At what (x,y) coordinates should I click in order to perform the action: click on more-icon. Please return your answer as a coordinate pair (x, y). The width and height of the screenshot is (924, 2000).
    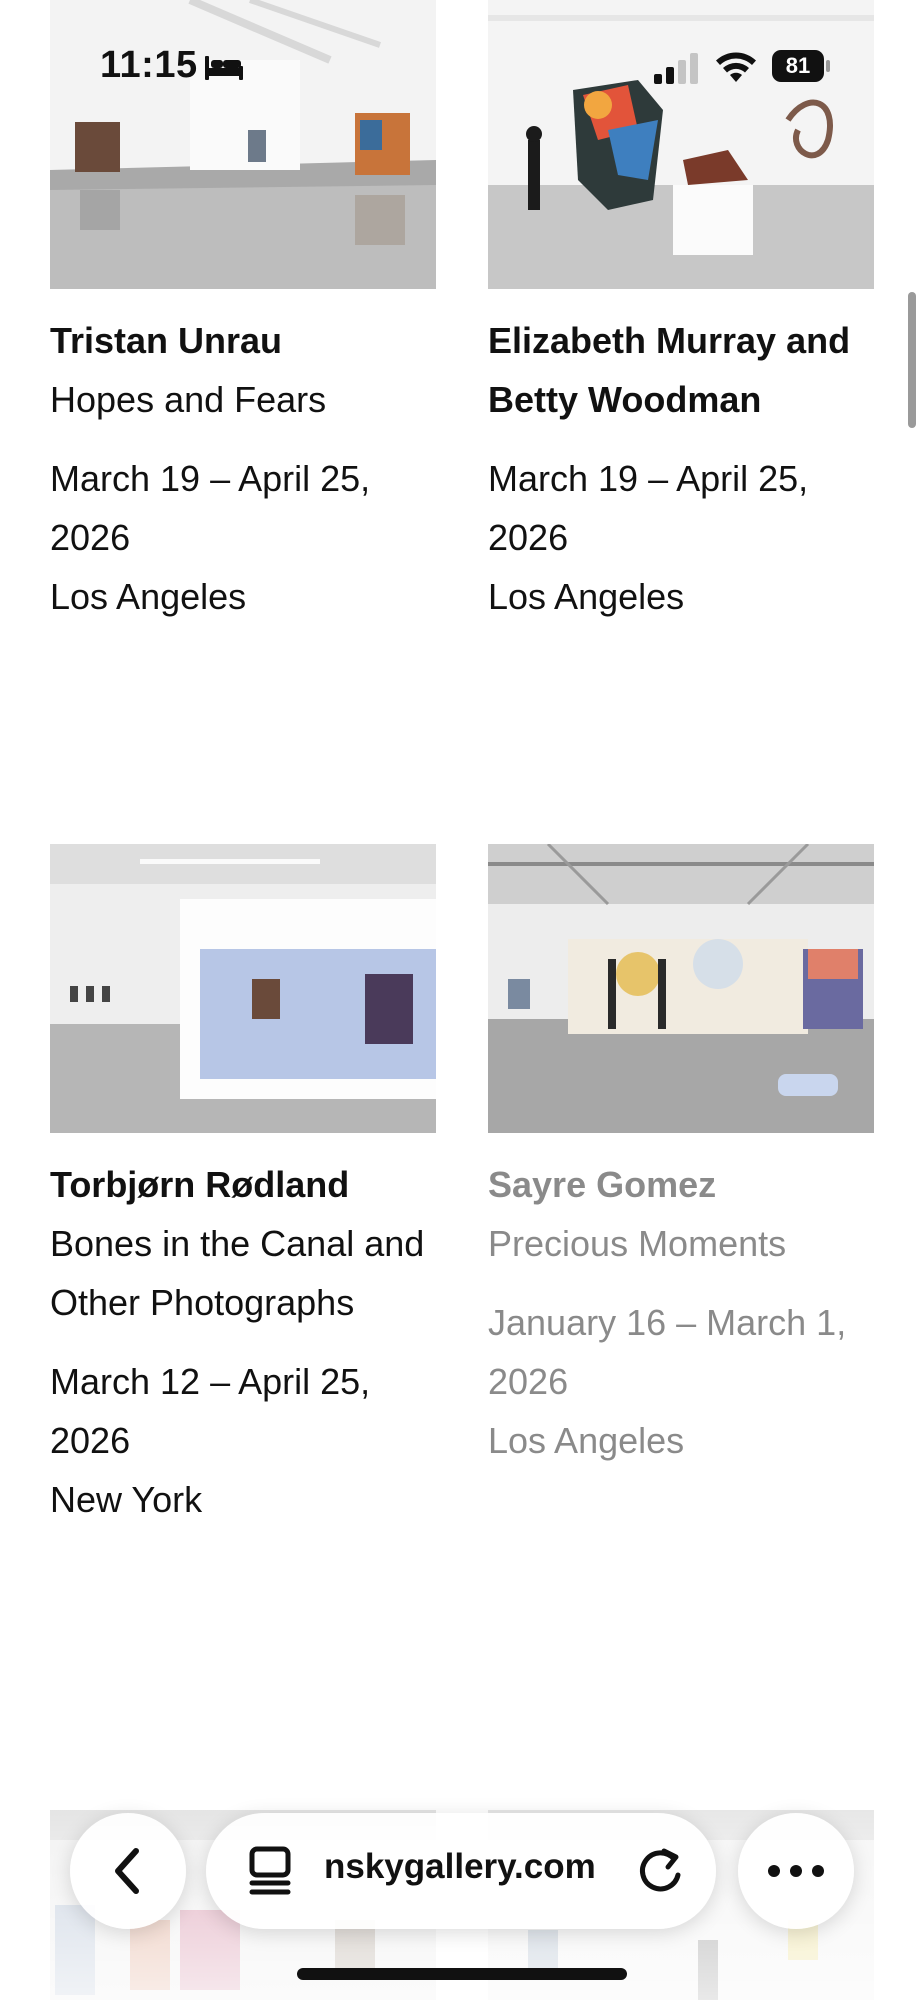
    Looking at the image, I should click on (796, 1871).